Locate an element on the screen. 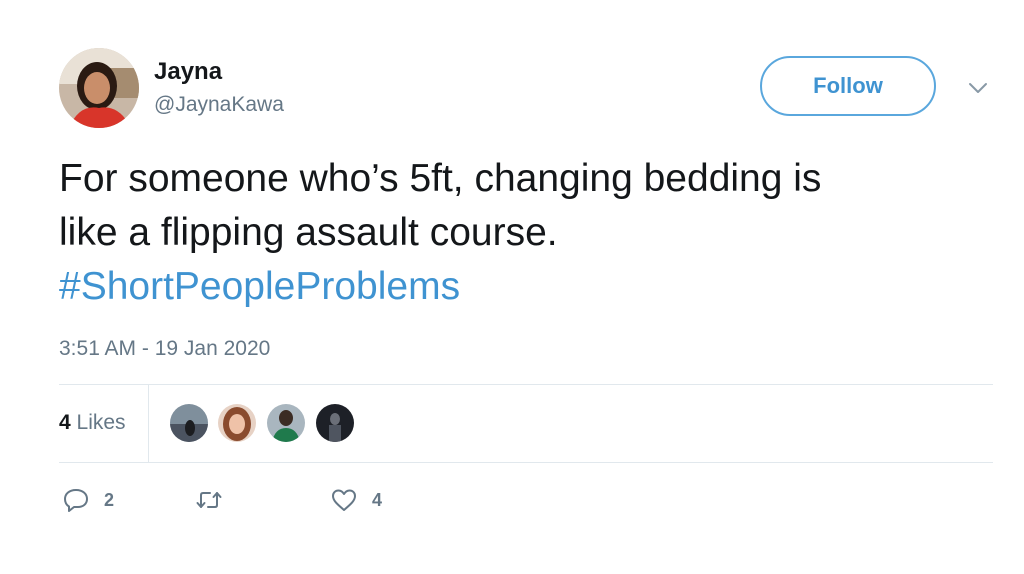  heart-icon is located at coordinates (344, 500).